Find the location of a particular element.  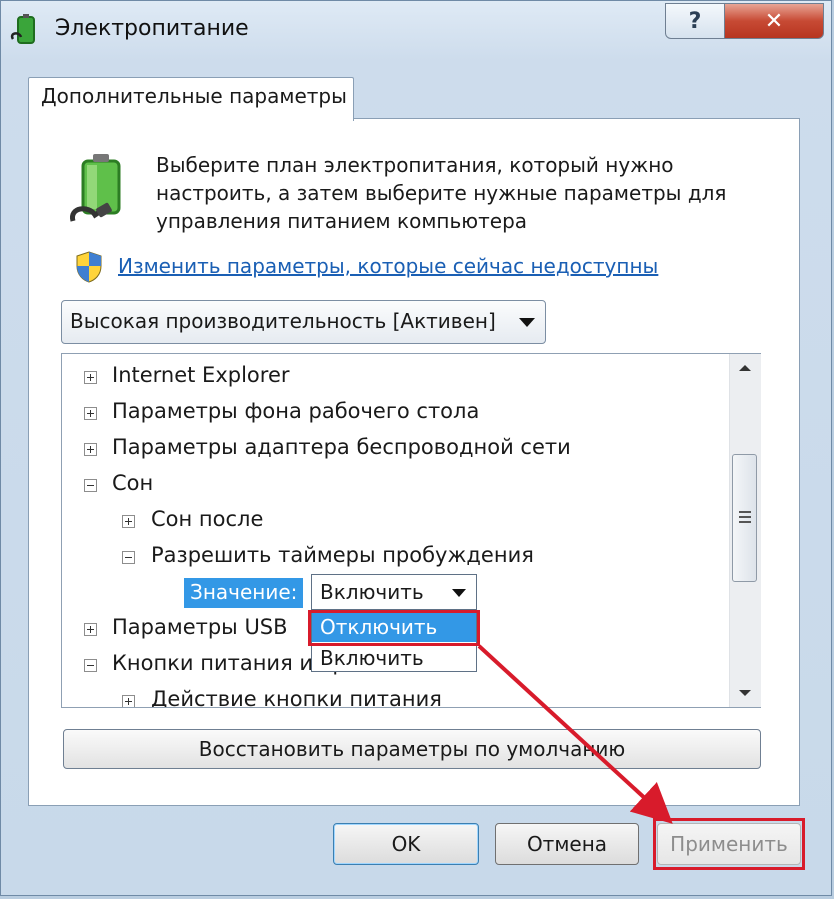

grip-icon is located at coordinates (745, 517).